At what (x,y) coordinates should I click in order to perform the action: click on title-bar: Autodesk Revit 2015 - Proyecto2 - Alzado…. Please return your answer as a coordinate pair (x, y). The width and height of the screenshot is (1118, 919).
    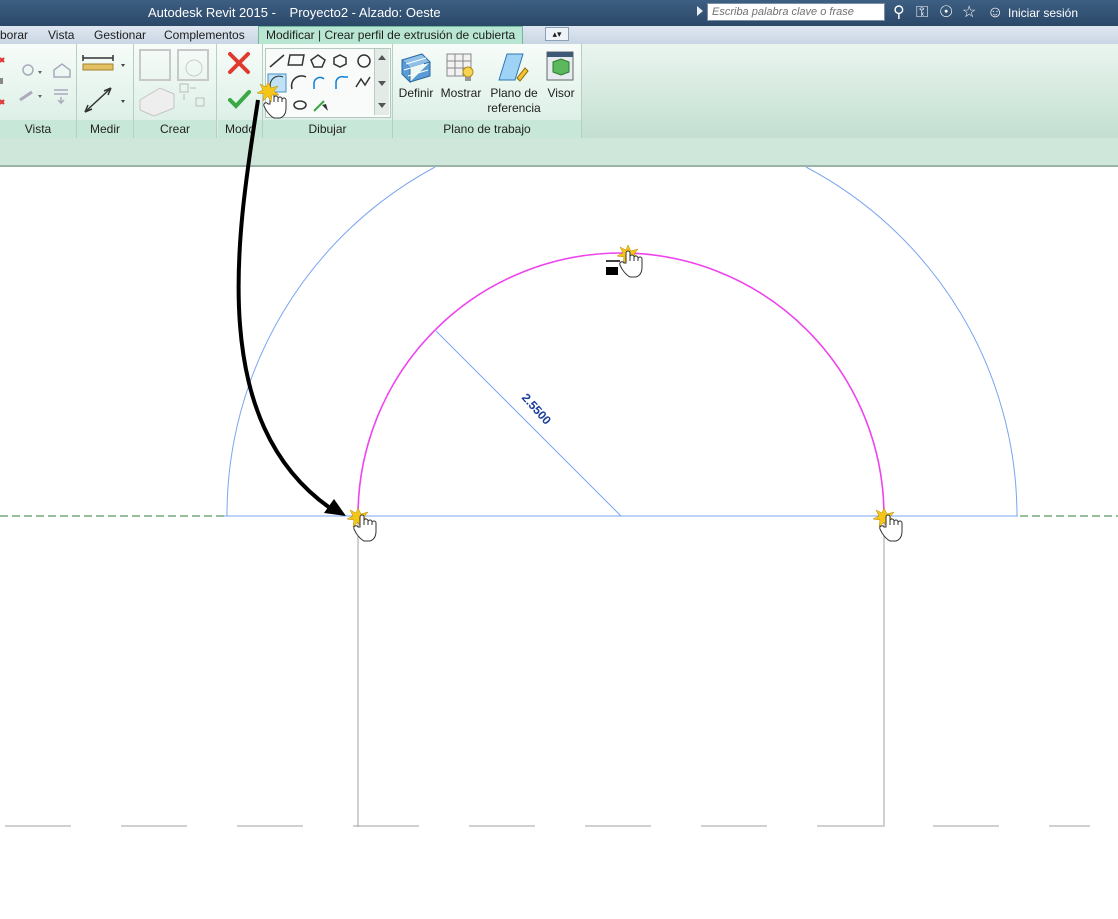
    Looking at the image, I should click on (559, 13).